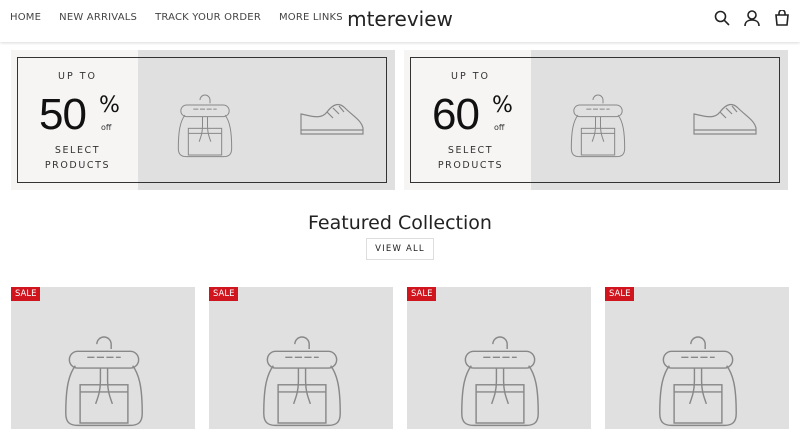  I want to click on featured-title: Featured Collection, so click(400, 223).